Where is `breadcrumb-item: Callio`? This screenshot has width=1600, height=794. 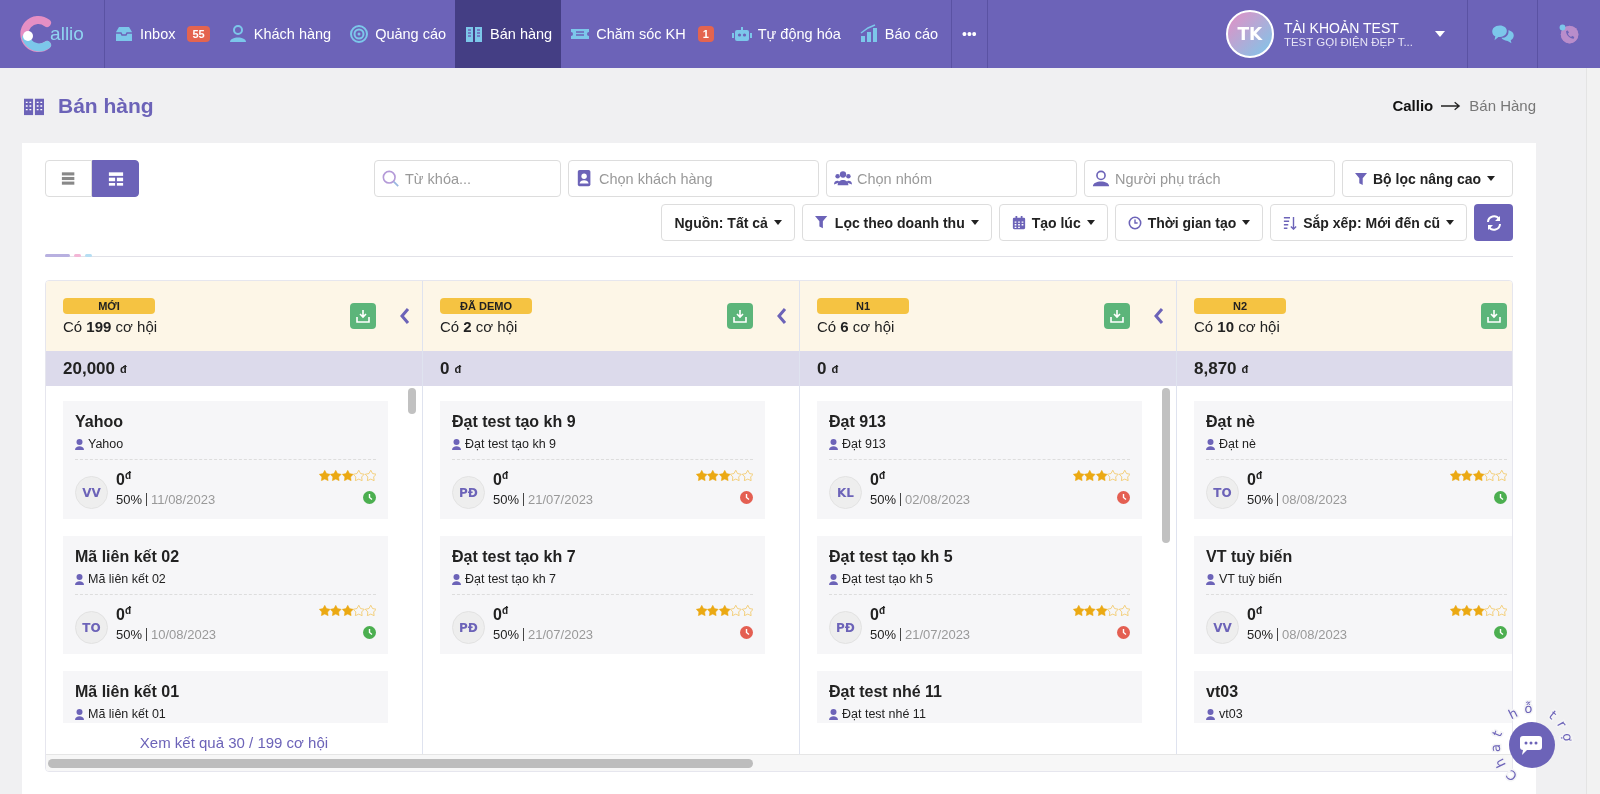 breadcrumb-item: Callio is located at coordinates (1413, 105).